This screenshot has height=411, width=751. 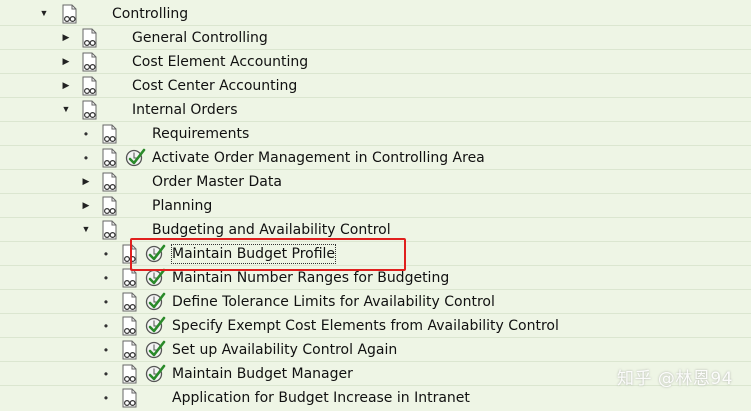 I want to click on tree-row-general-controlling: ▶ General Controlling, so click(x=375, y=38).